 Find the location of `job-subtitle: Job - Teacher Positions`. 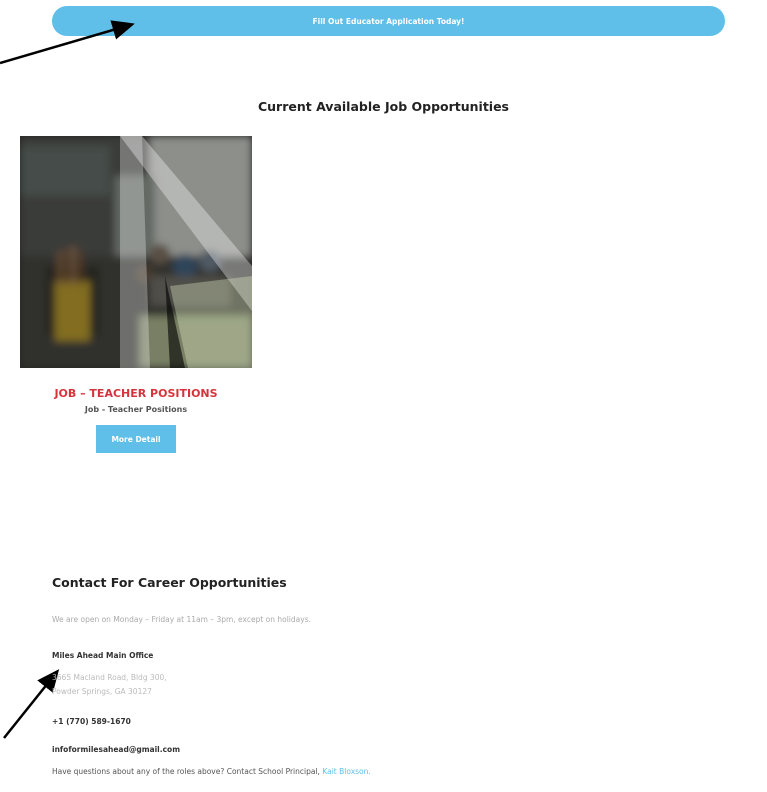

job-subtitle: Job - Teacher Positions is located at coordinates (136, 409).